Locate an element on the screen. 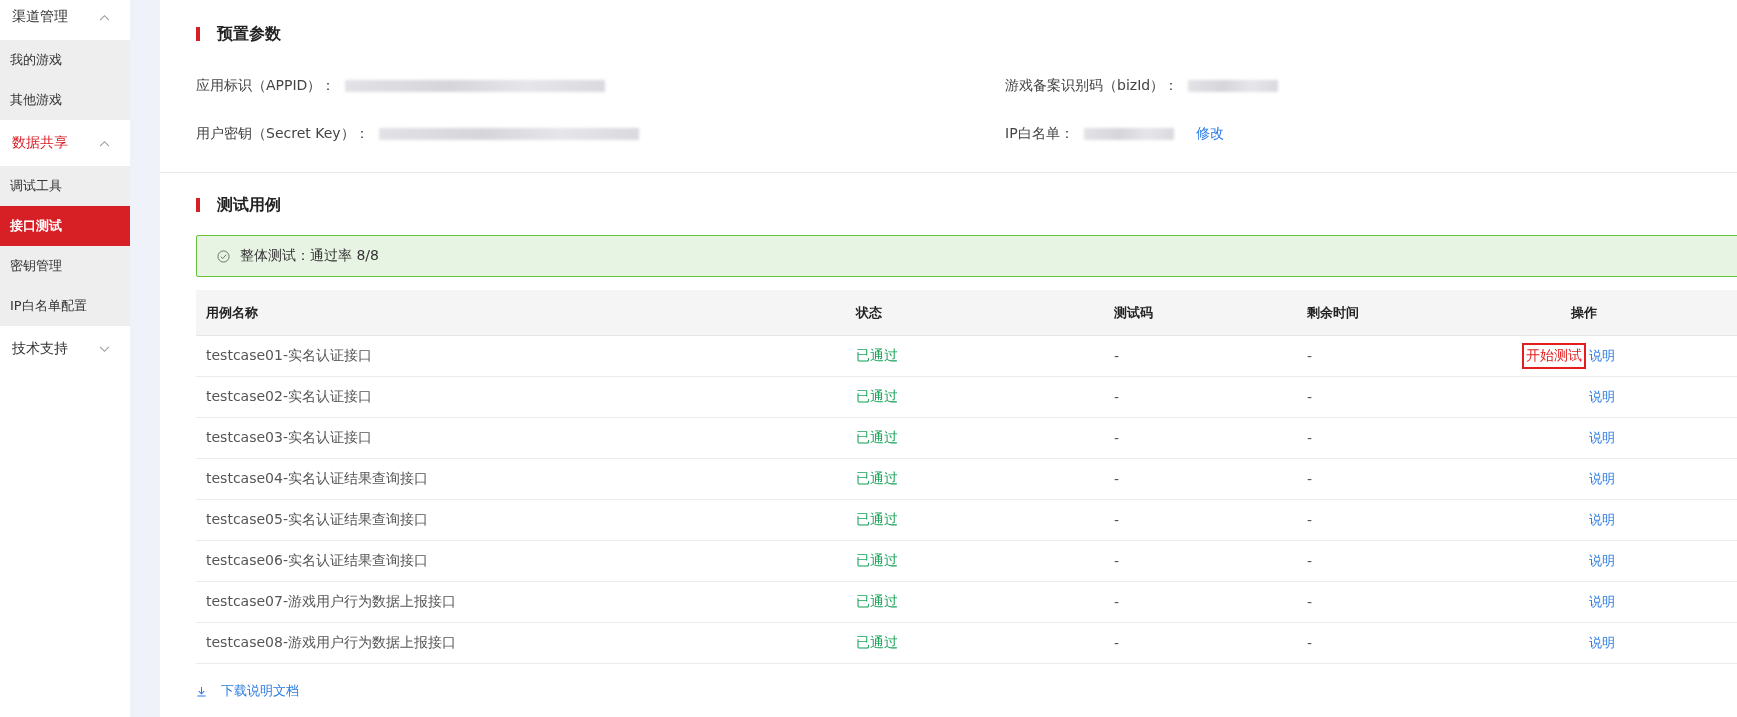 This screenshot has width=1737, height=717. summary-text: 整体测试：通过率 8/8 is located at coordinates (309, 256).